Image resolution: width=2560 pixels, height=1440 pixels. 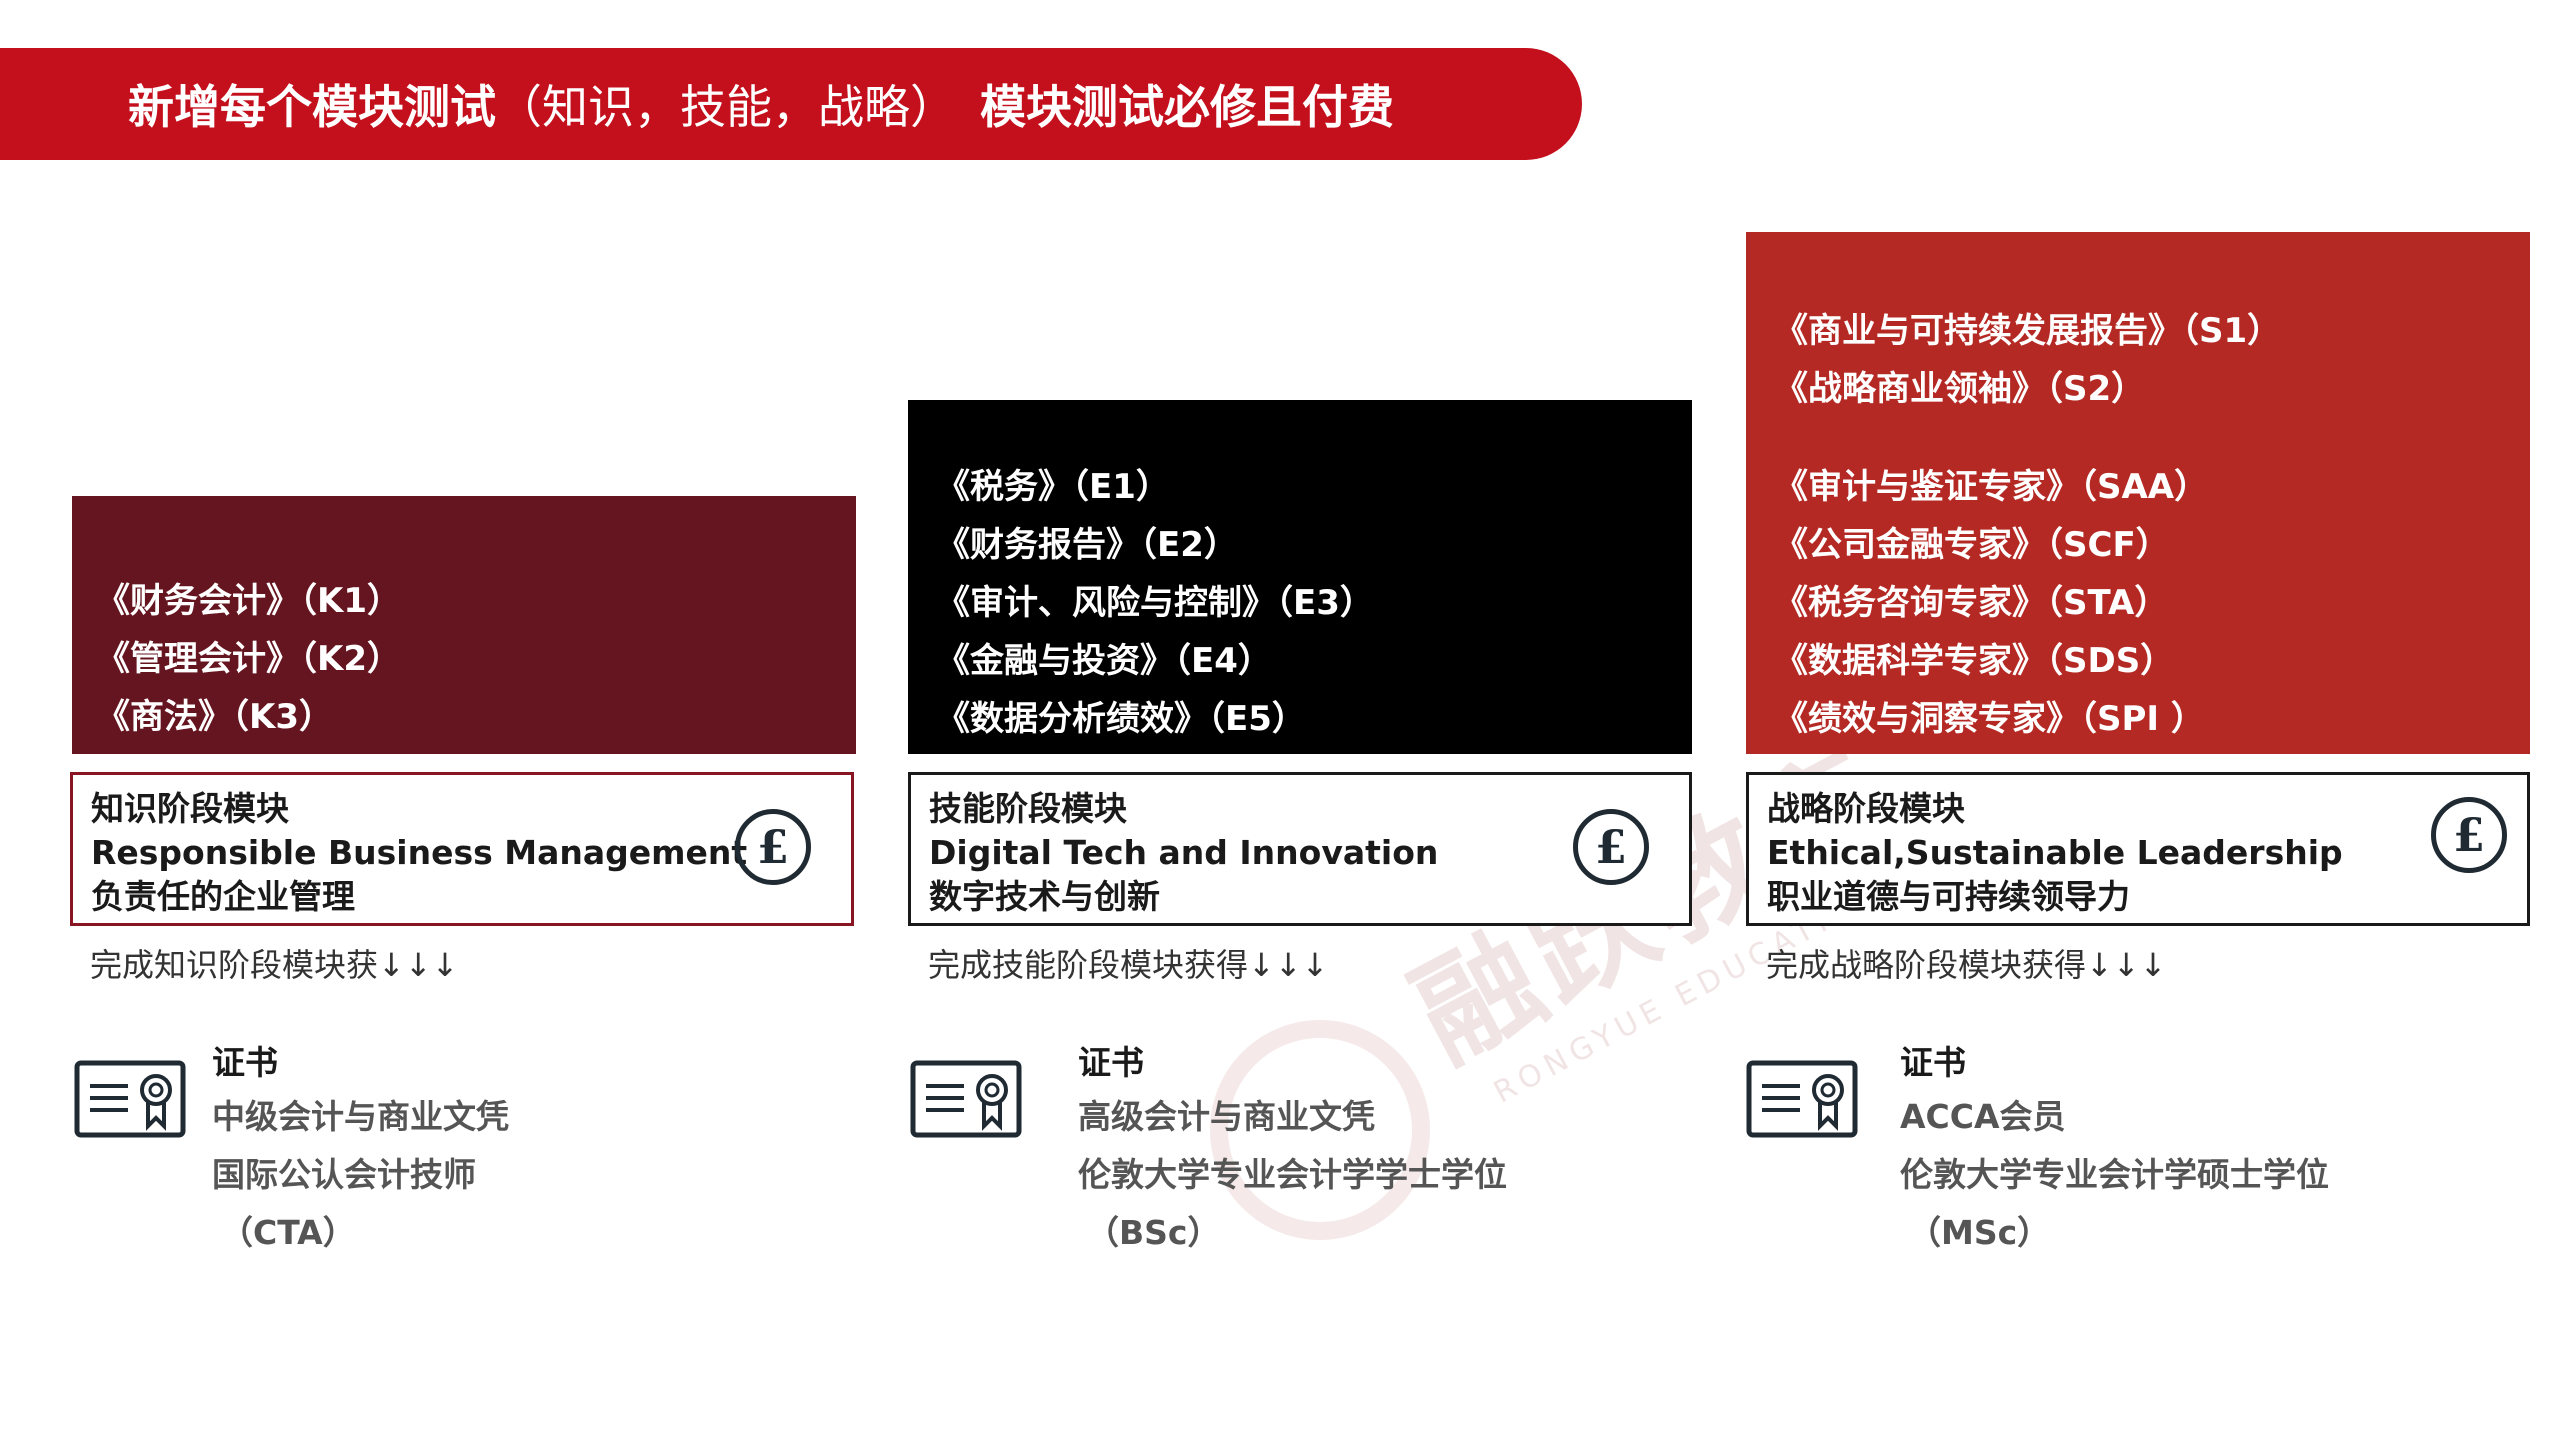 I want to click on knowledge-modules-box: 《财务会计》（K1） 《管理会计》（K2） 《商法》（K3）, so click(x=464, y=625).